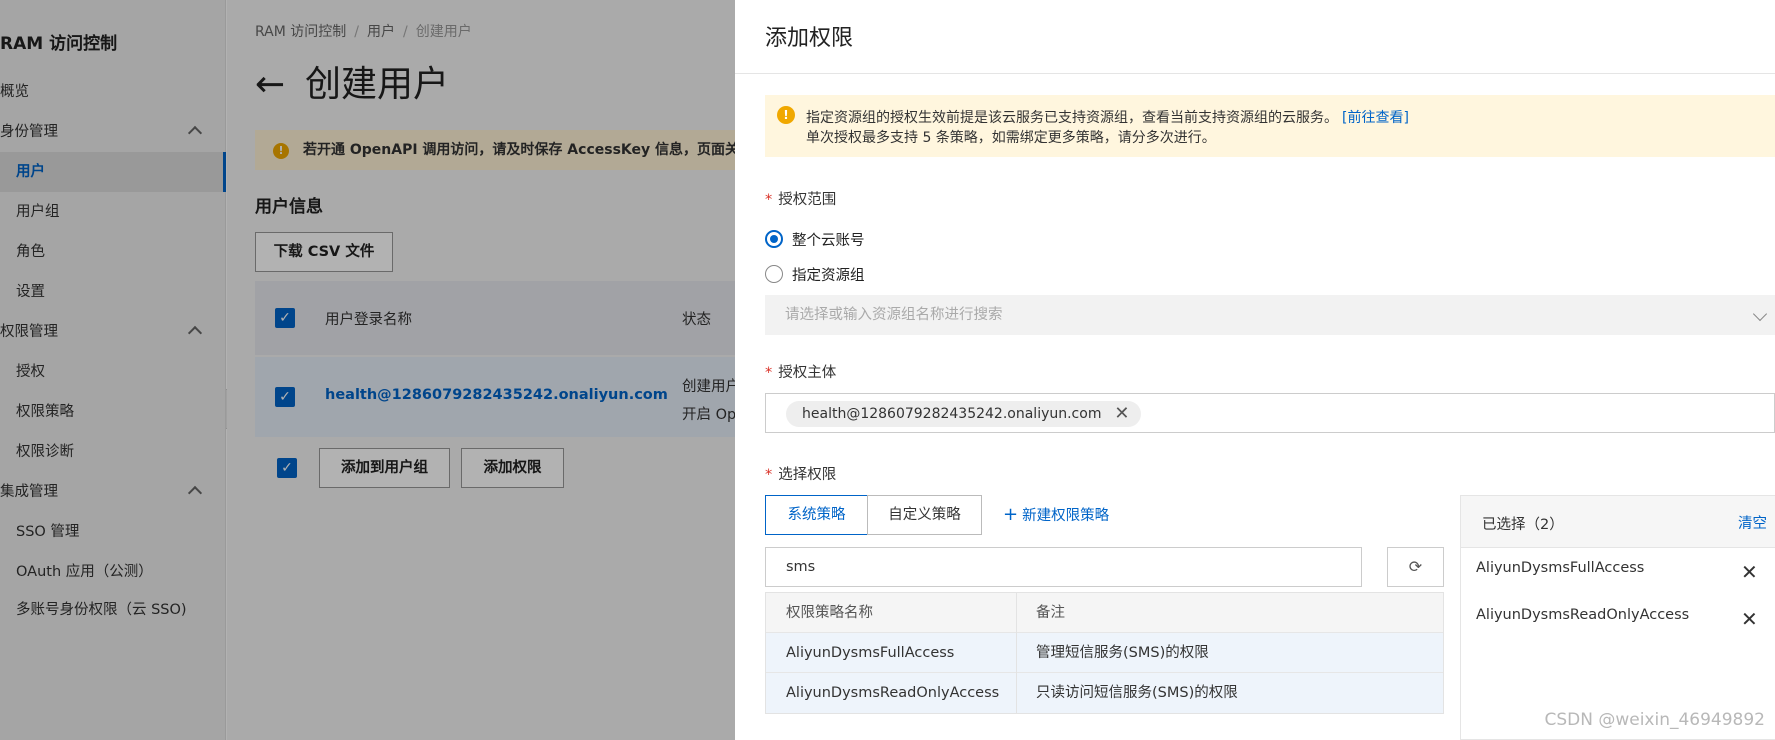  What do you see at coordinates (828, 274) in the screenshot?
I see `scope-option-resource-group: 指定资源组` at bounding box center [828, 274].